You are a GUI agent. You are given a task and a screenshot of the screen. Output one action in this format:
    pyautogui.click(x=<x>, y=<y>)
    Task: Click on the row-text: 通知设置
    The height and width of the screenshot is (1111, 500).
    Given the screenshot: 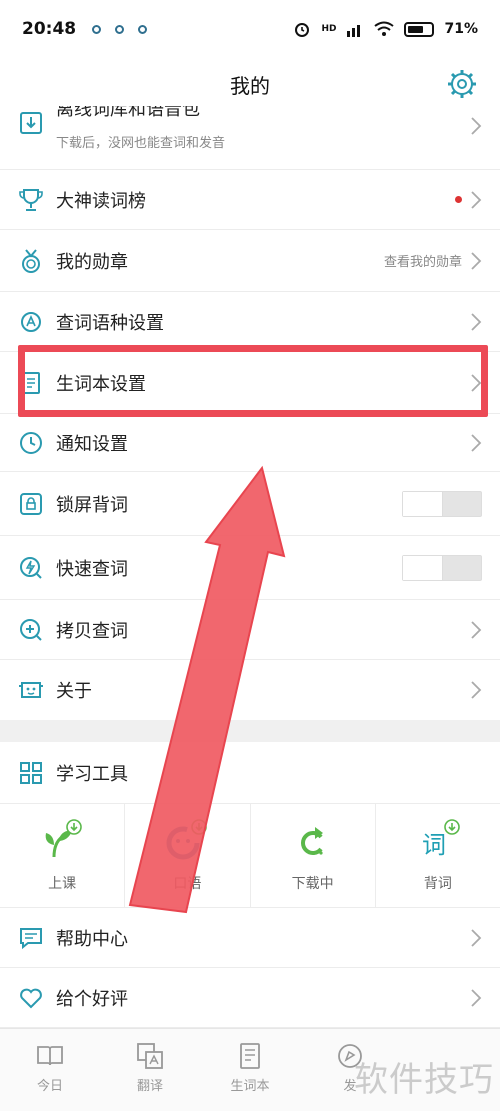 What is the action you would take?
    pyautogui.click(x=263, y=443)
    